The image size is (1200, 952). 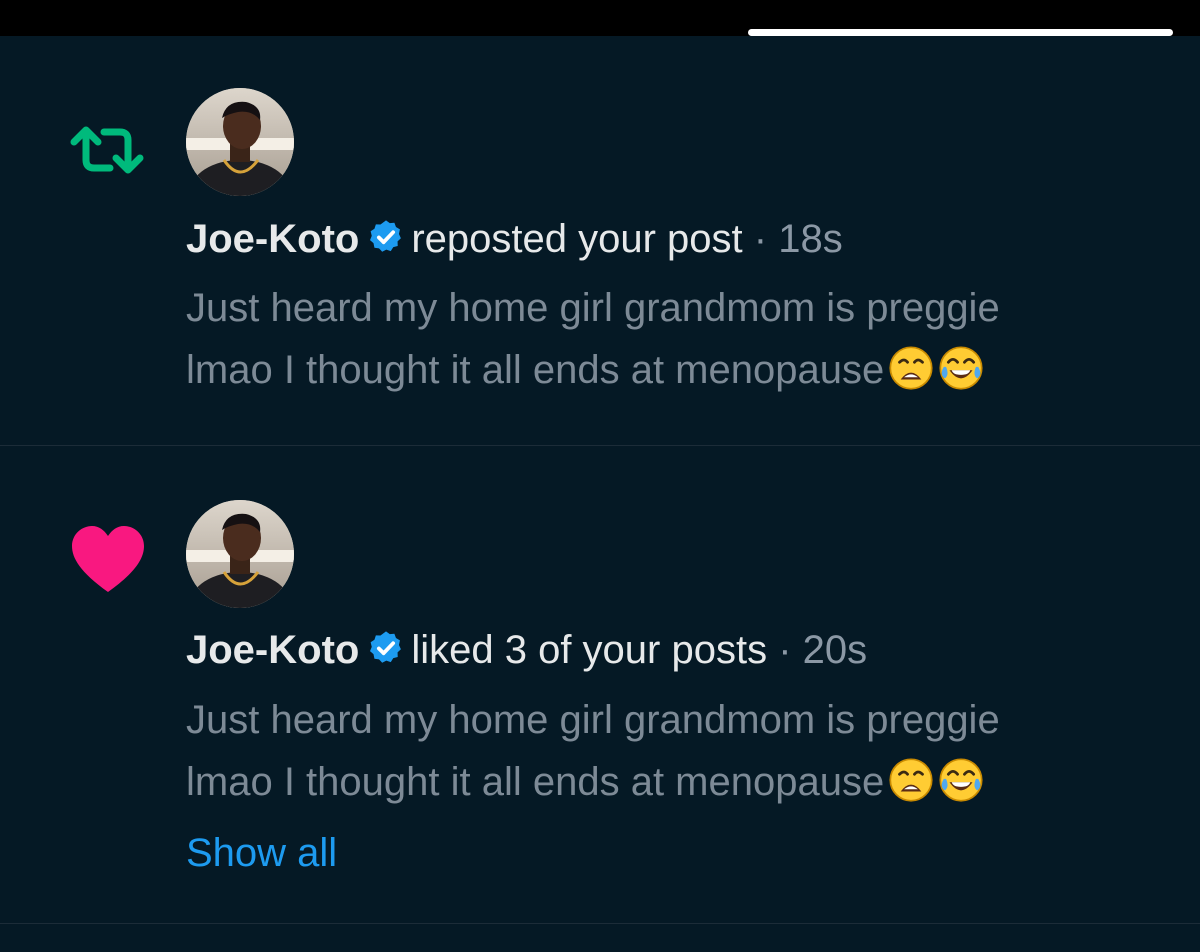 I want to click on notification-action: reposted your post, so click(x=577, y=239).